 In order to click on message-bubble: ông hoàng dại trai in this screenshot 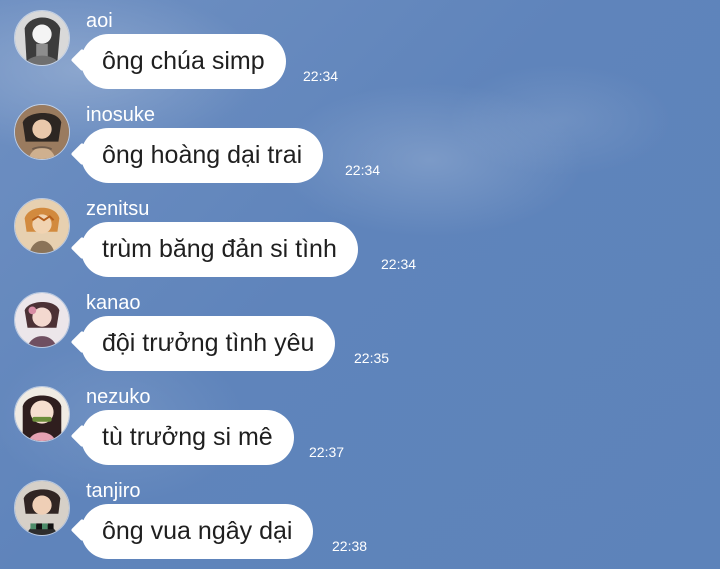, I will do `click(202, 155)`.